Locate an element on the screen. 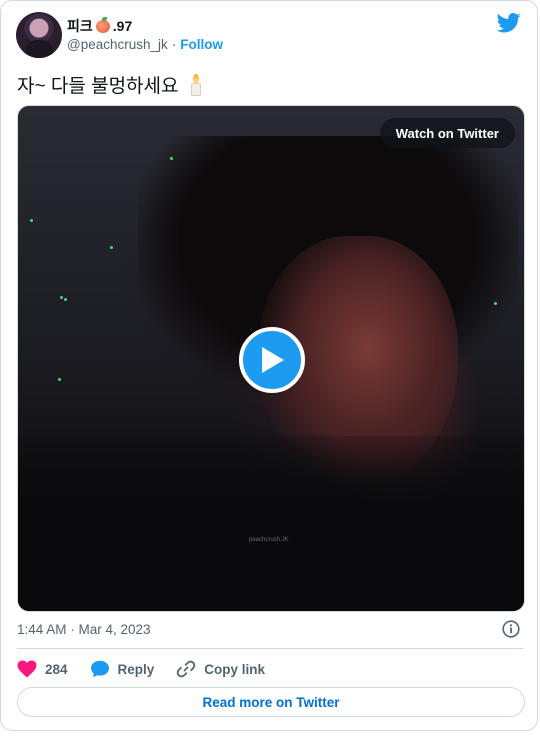 This screenshot has height=741, width=540. peach-icon is located at coordinates (102, 24).